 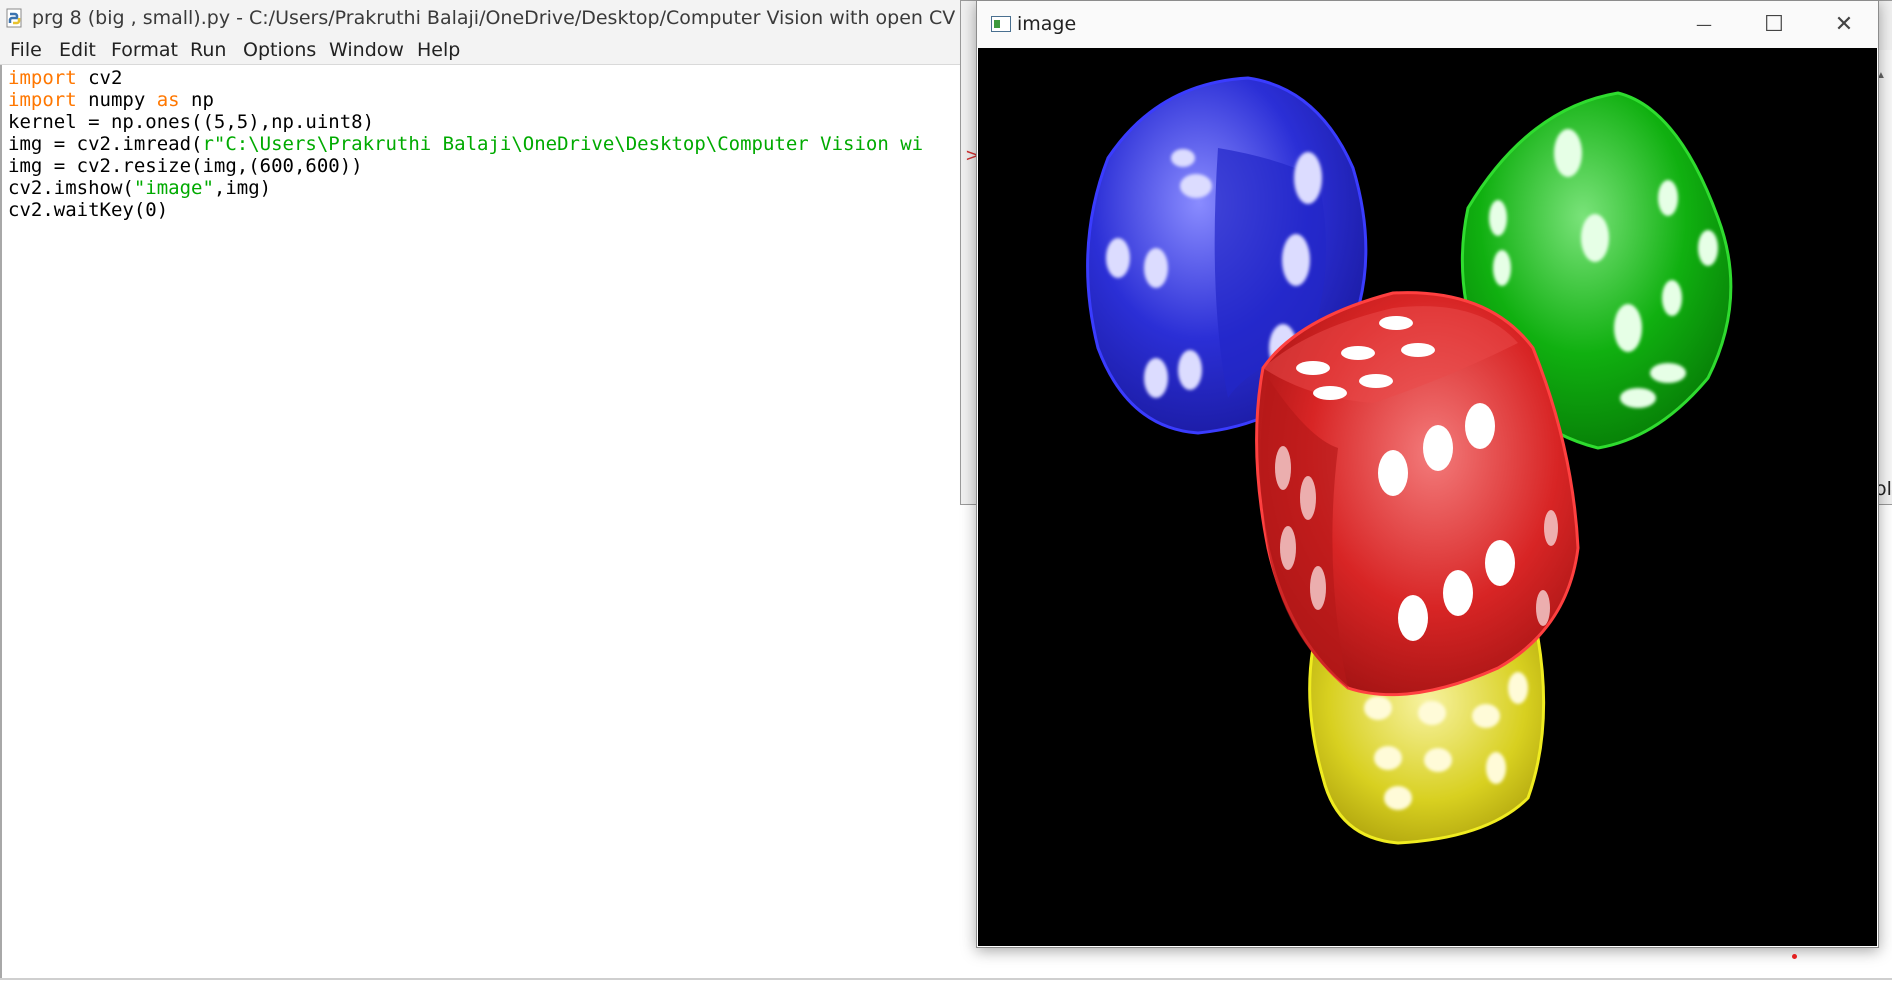 I want to click on image-window-title: image, so click(x=1047, y=24).